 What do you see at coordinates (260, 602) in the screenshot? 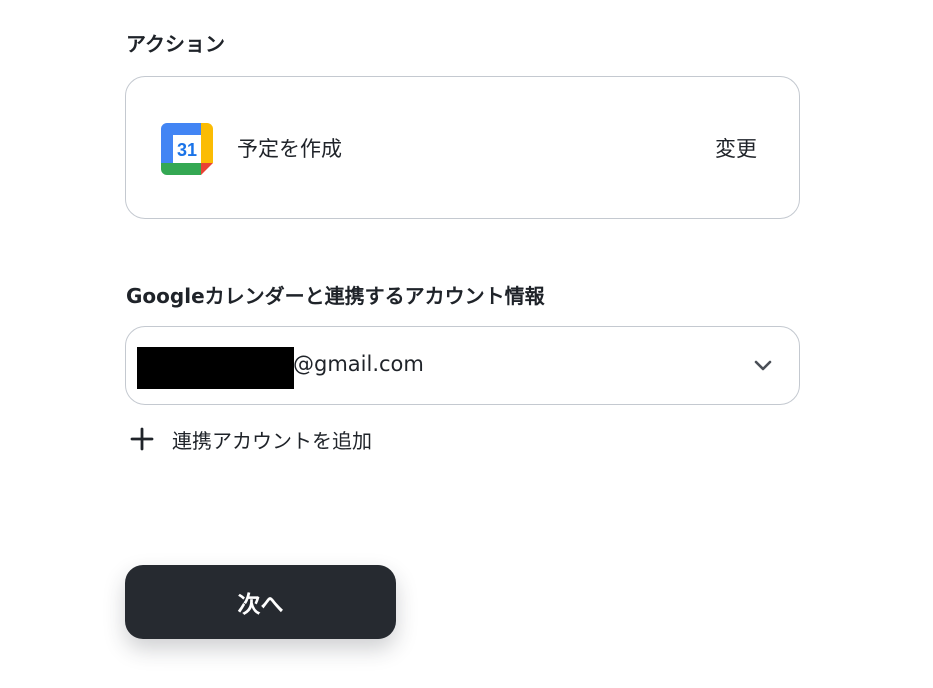
I see `next-button: 次へ` at bounding box center [260, 602].